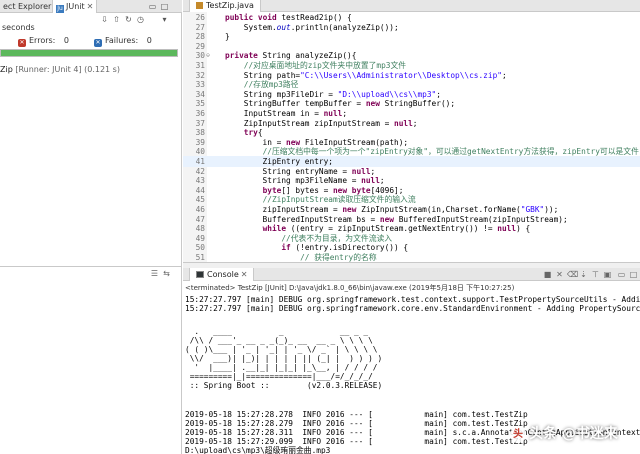 The image size is (640, 454). What do you see at coordinates (595, 274) in the screenshot?
I see `pin-console-icon: ⊤` at bounding box center [595, 274].